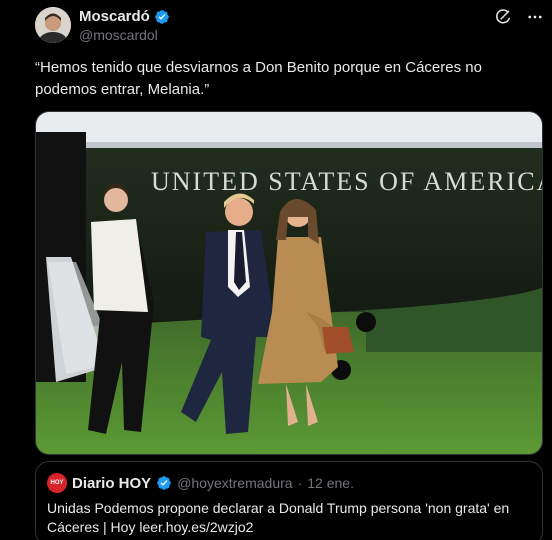  I want to click on author-display-name-row: Moscardó, so click(124, 16).